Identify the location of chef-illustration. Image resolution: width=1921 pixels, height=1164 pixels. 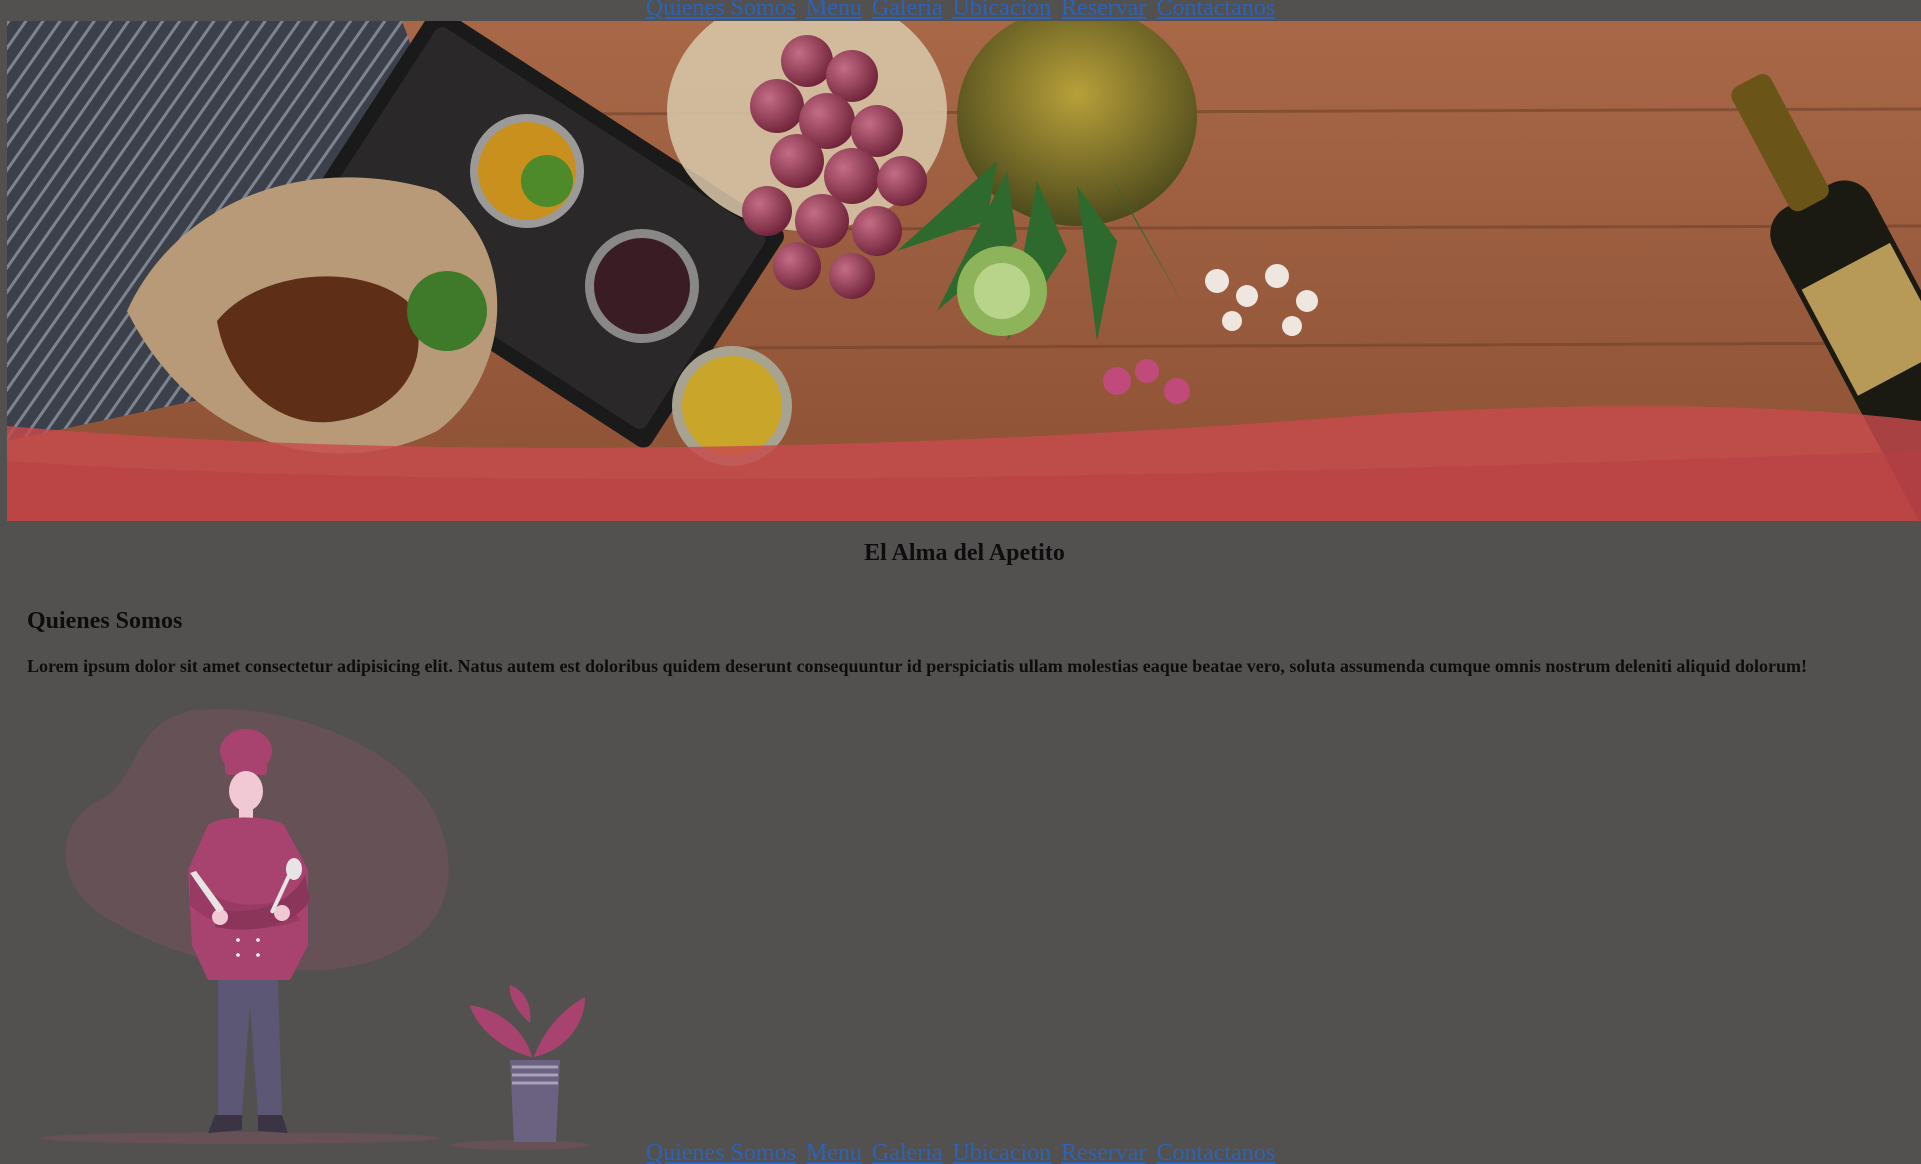
(310, 927).